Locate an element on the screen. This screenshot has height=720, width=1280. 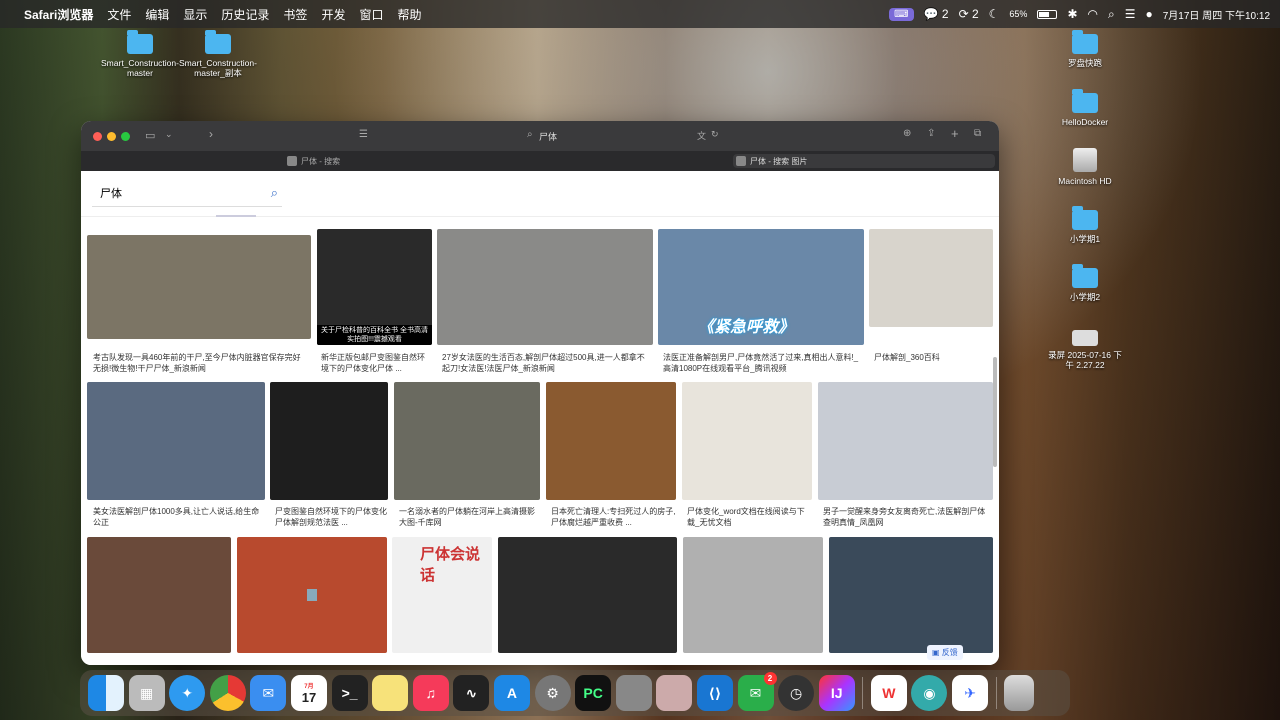
menu-view: 显示 is located at coordinates (195, 14).